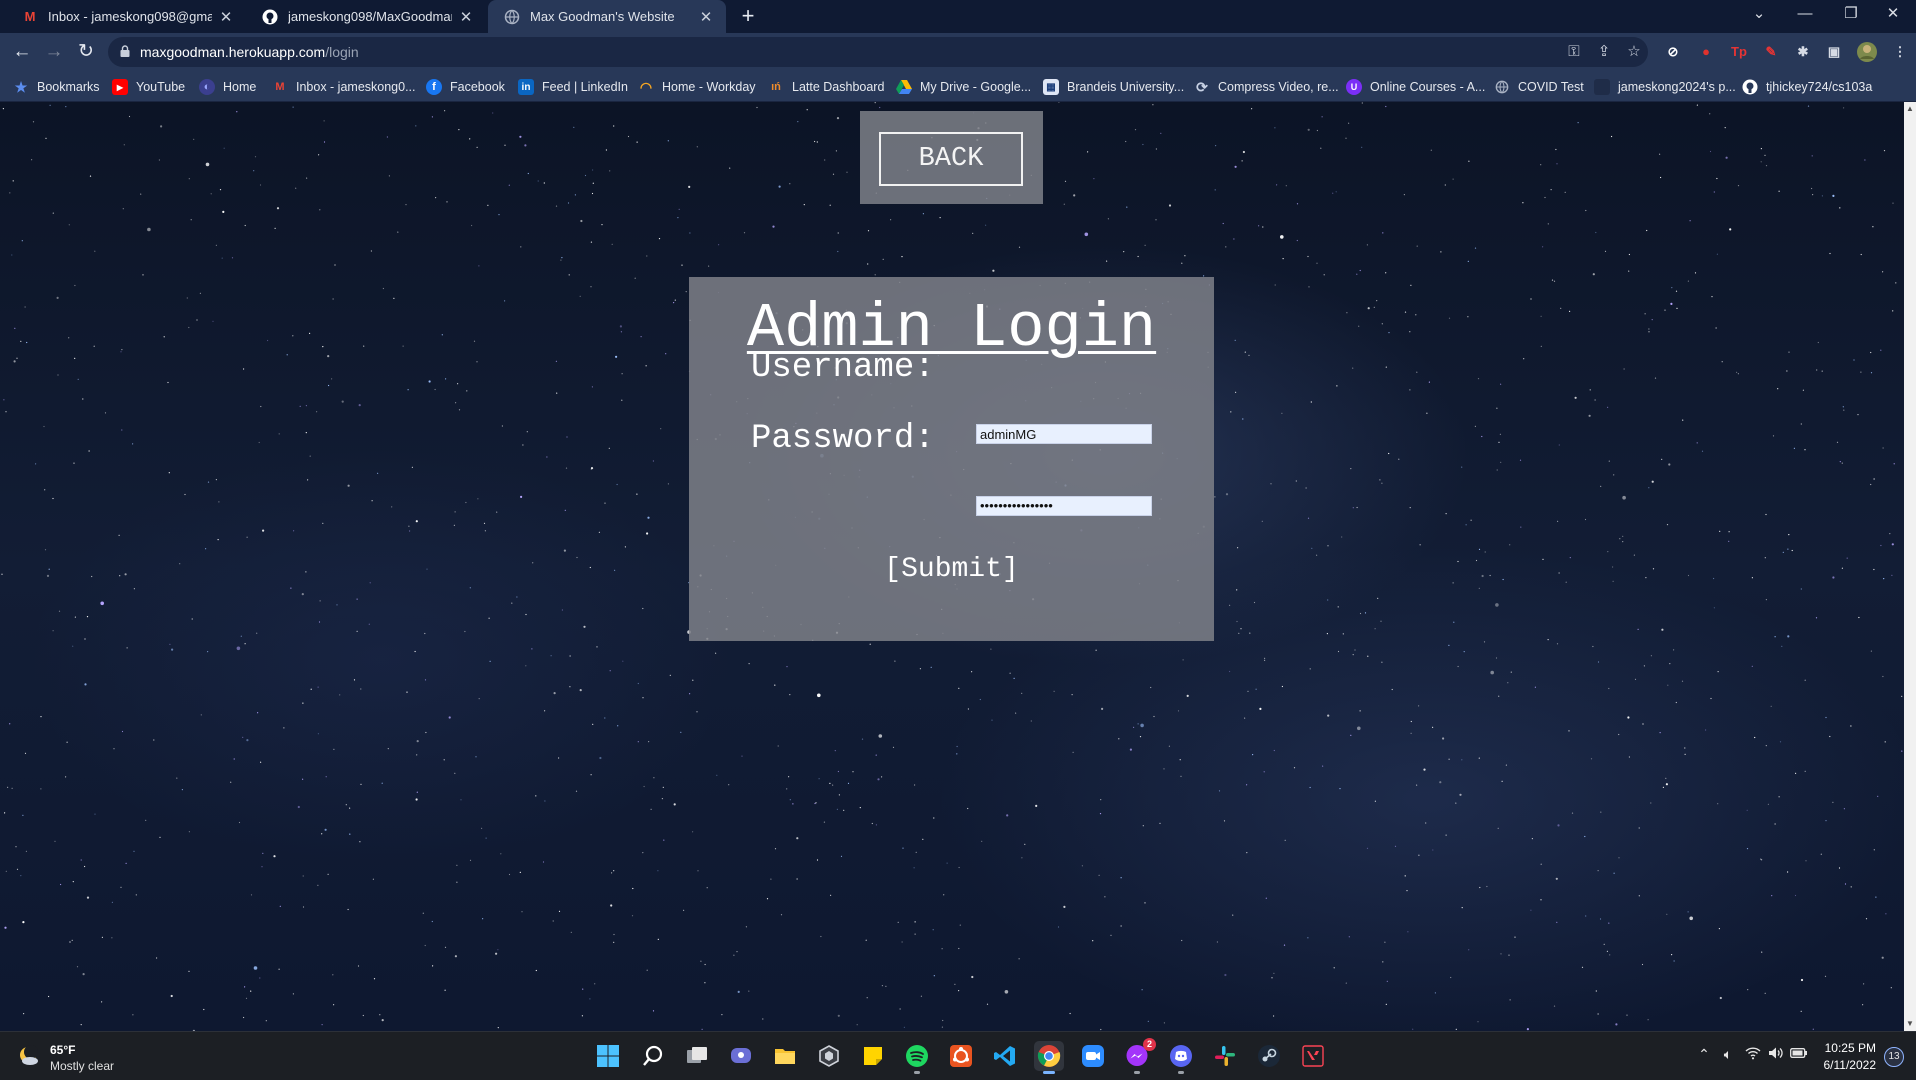 The width and height of the screenshot is (1916, 1080). Describe the element at coordinates (1354, 87) in the screenshot. I see `courses-icon: U` at that location.